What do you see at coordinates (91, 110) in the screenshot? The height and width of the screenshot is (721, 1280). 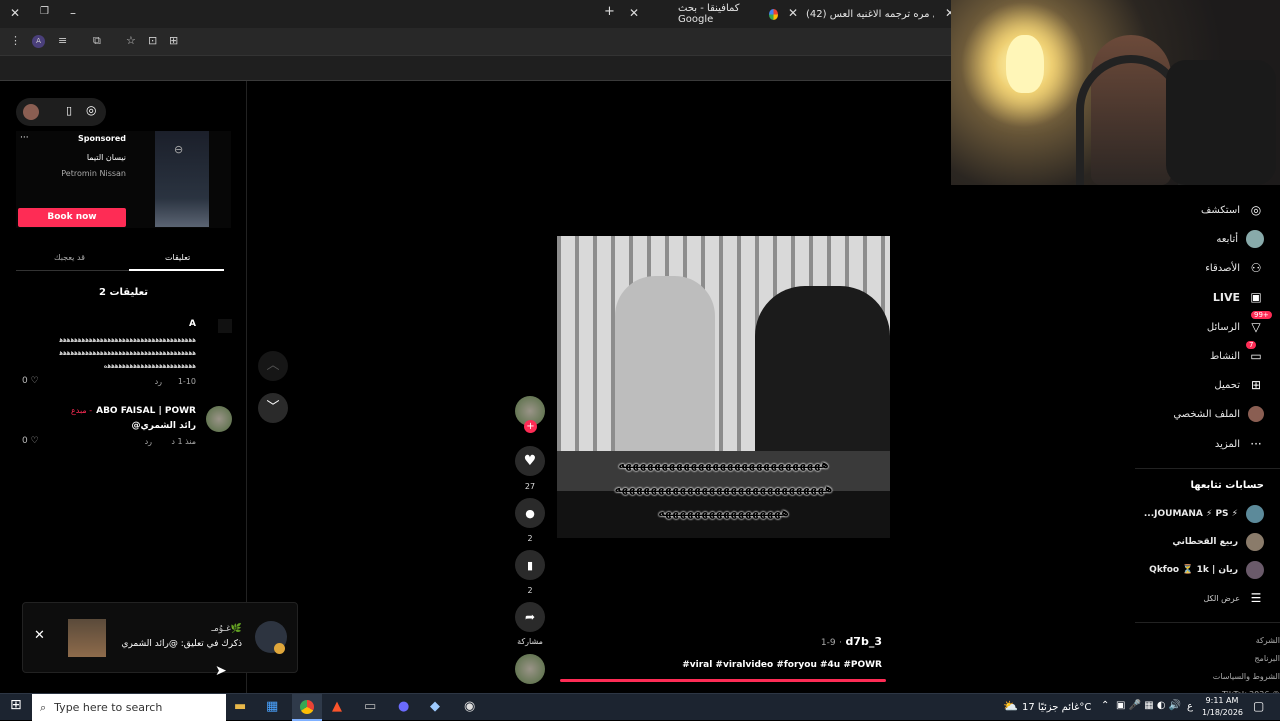 I see `compass-icon: ◎` at bounding box center [91, 110].